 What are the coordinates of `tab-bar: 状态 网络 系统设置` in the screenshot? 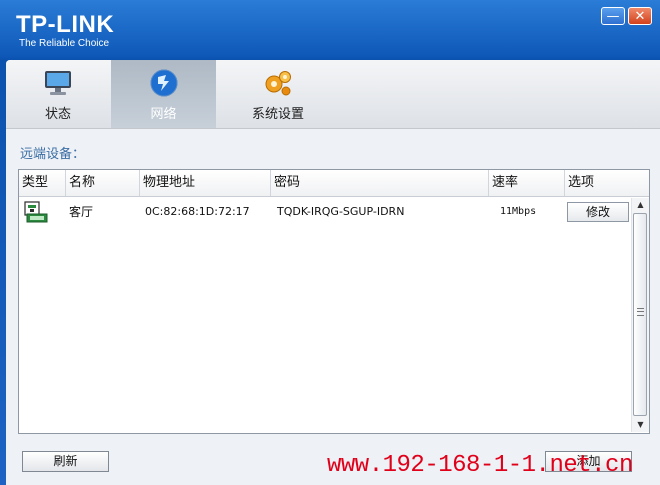 It's located at (333, 94).